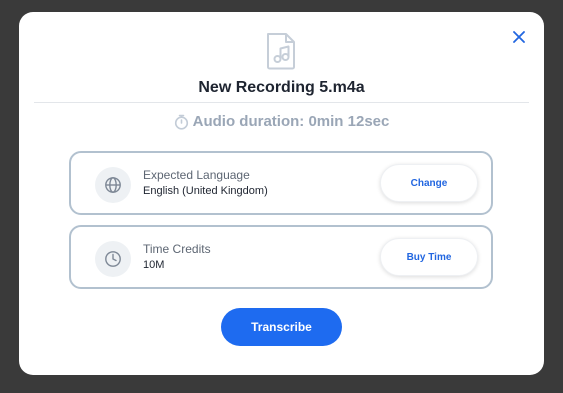 This screenshot has width=563, height=393. Describe the element at coordinates (281, 51) in the screenshot. I see `audio-file-icon` at that location.